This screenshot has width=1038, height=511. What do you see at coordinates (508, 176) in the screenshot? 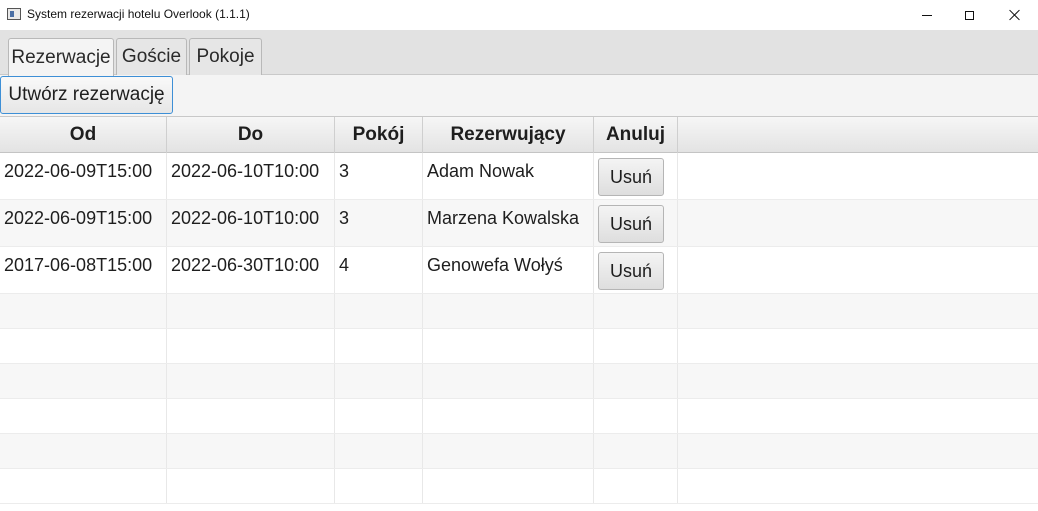
I see `cell-rezerwujacy: Adam Nowak` at bounding box center [508, 176].